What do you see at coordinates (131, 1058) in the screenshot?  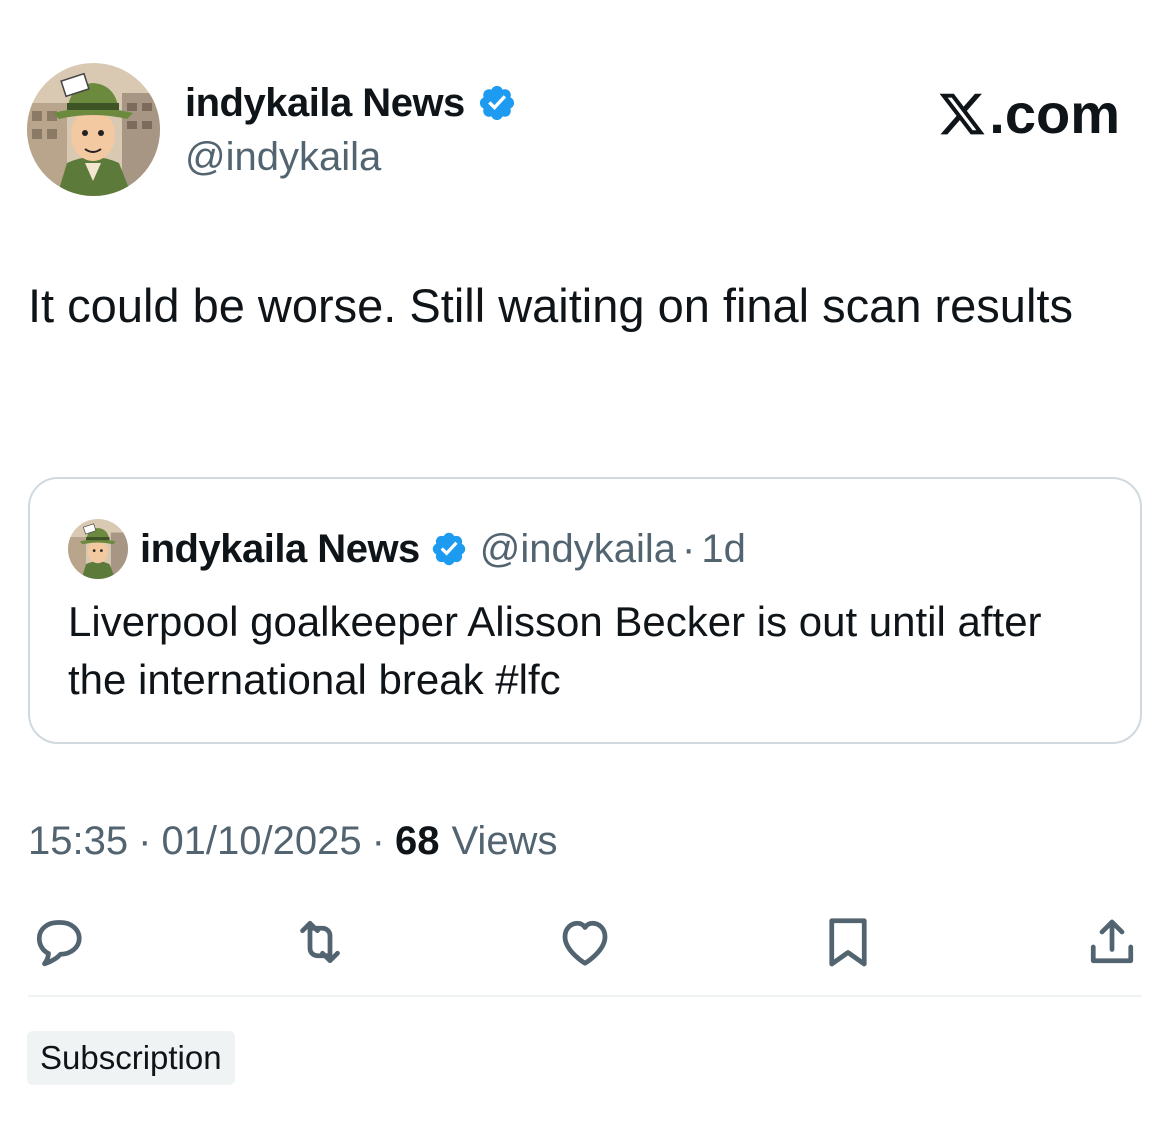 I see `subscription-badge: Subscription` at bounding box center [131, 1058].